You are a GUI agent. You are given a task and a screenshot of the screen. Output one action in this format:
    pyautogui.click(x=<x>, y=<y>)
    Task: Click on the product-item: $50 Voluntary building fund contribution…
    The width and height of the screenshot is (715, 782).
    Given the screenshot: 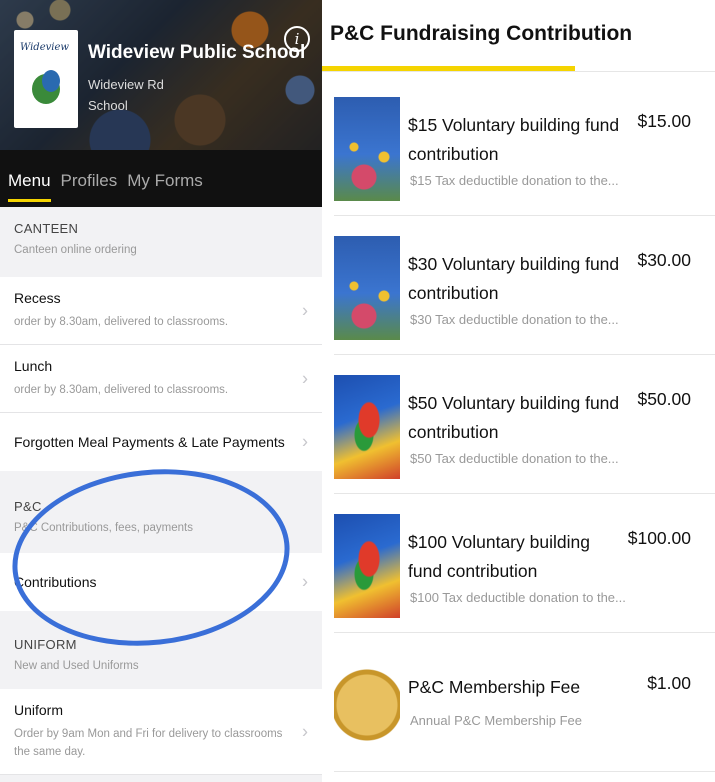 What is the action you would take?
    pyautogui.click(x=524, y=424)
    